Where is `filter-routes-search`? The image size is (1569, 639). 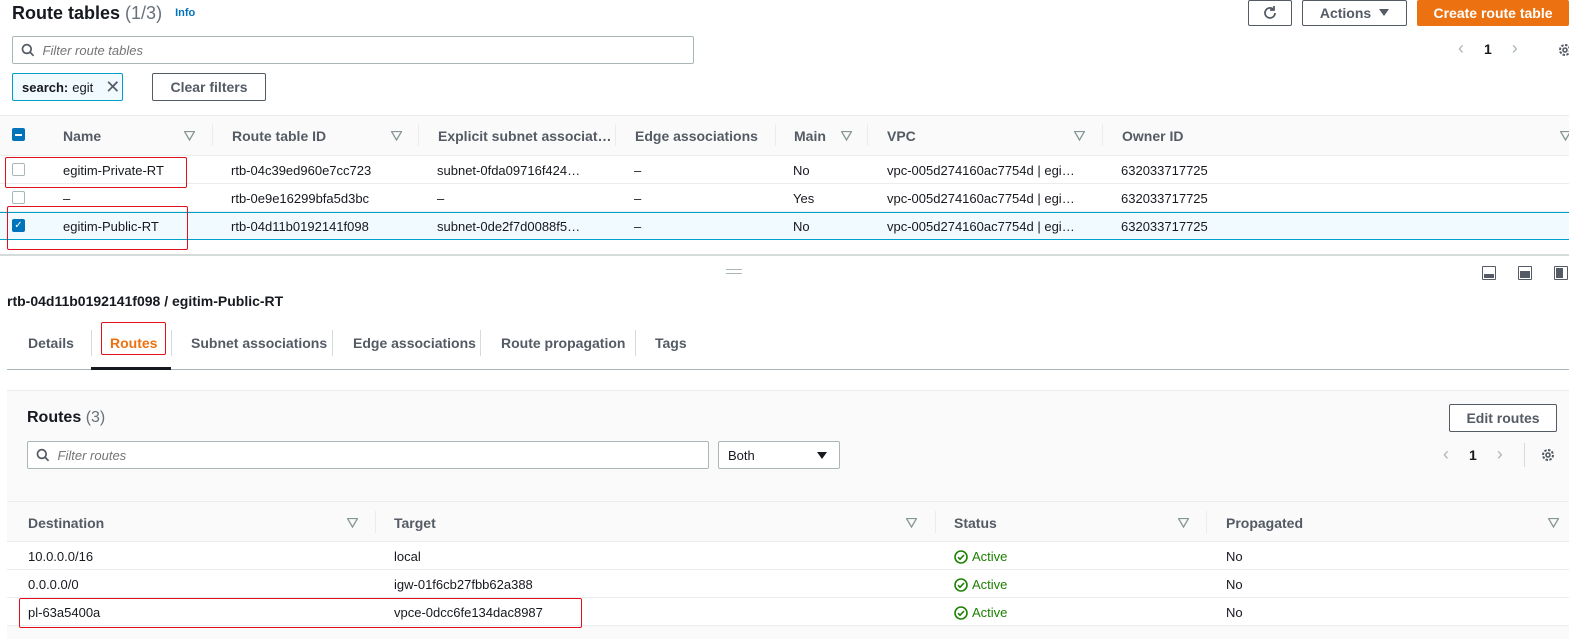 filter-routes-search is located at coordinates (368, 455).